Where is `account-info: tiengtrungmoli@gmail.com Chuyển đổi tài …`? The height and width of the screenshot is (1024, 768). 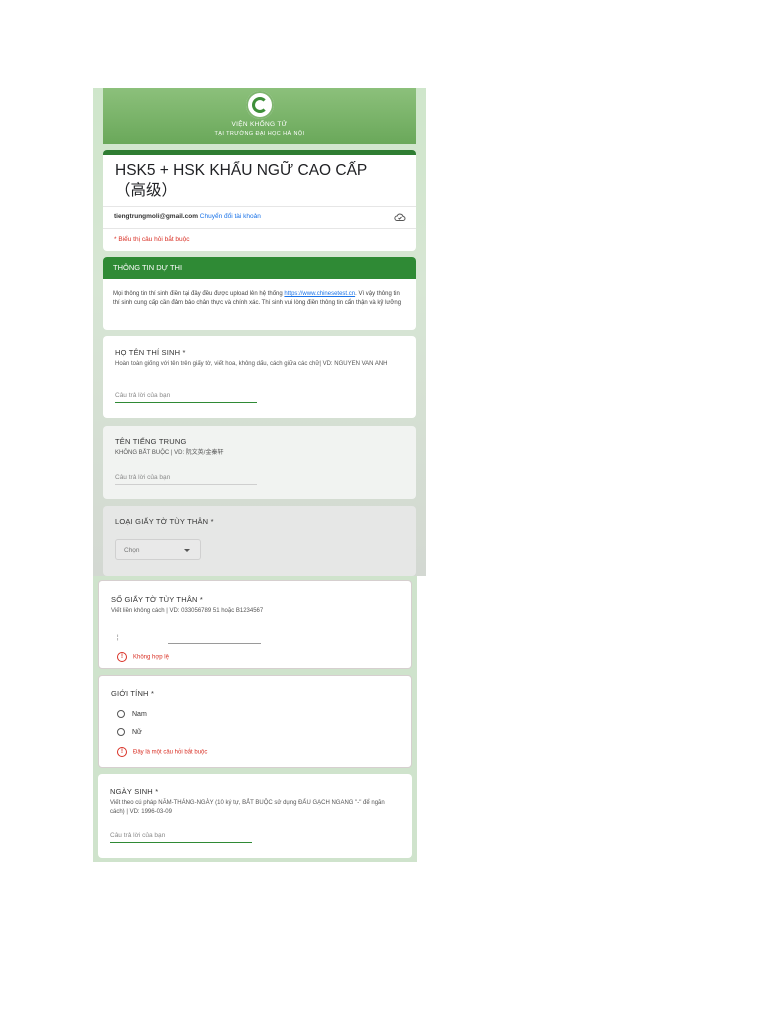 account-info: tiengtrungmoli@gmail.com Chuyển đổi tài … is located at coordinates (187, 216).